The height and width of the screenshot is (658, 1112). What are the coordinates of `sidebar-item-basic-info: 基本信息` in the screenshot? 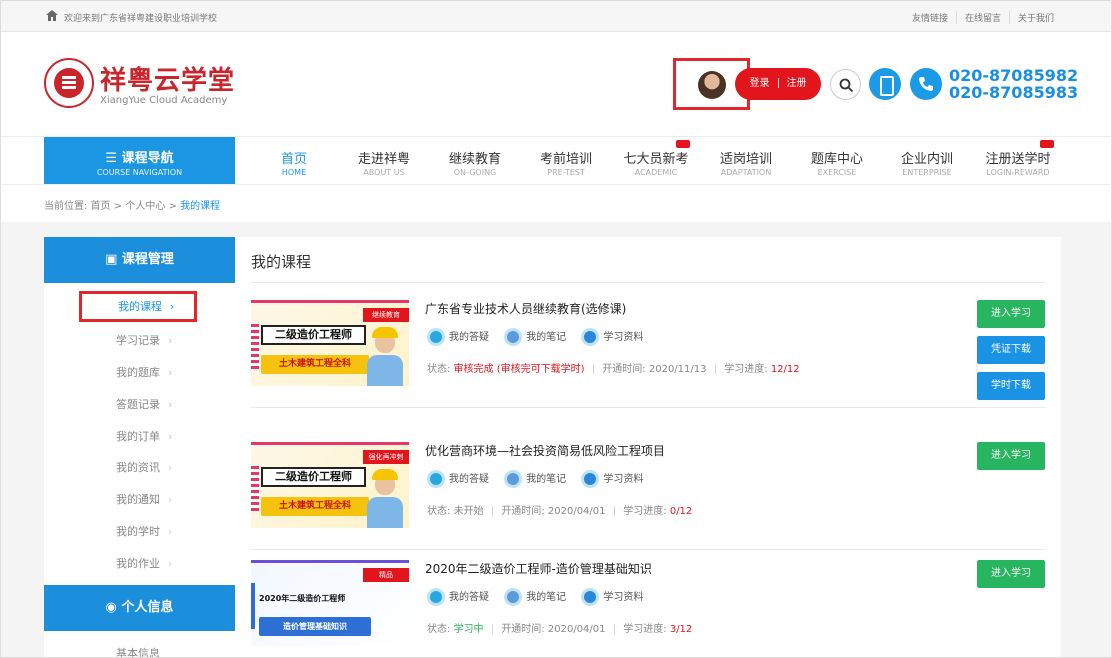 It's located at (166, 651).